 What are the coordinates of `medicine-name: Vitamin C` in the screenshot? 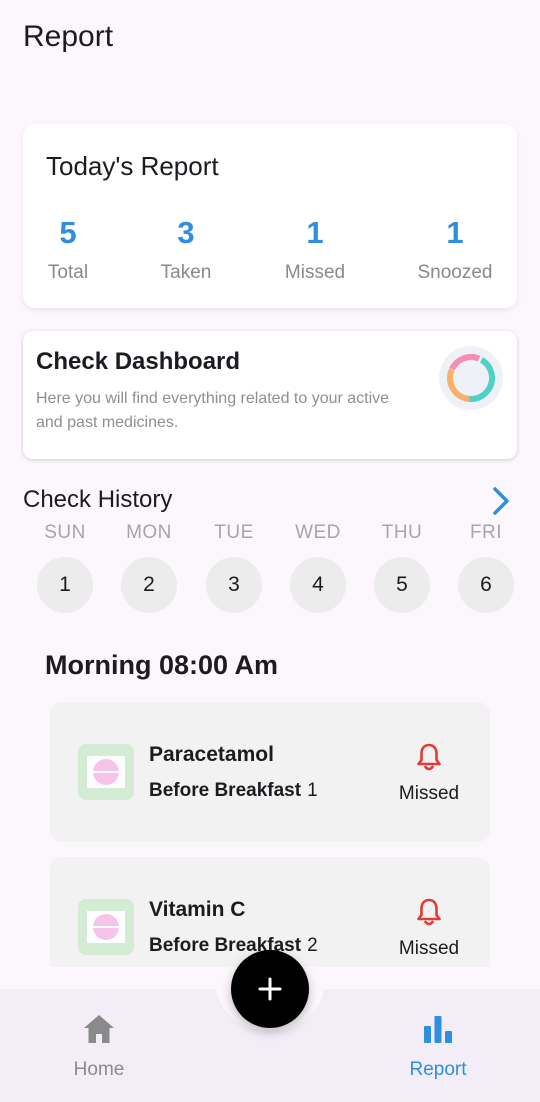 It's located at (197, 909).